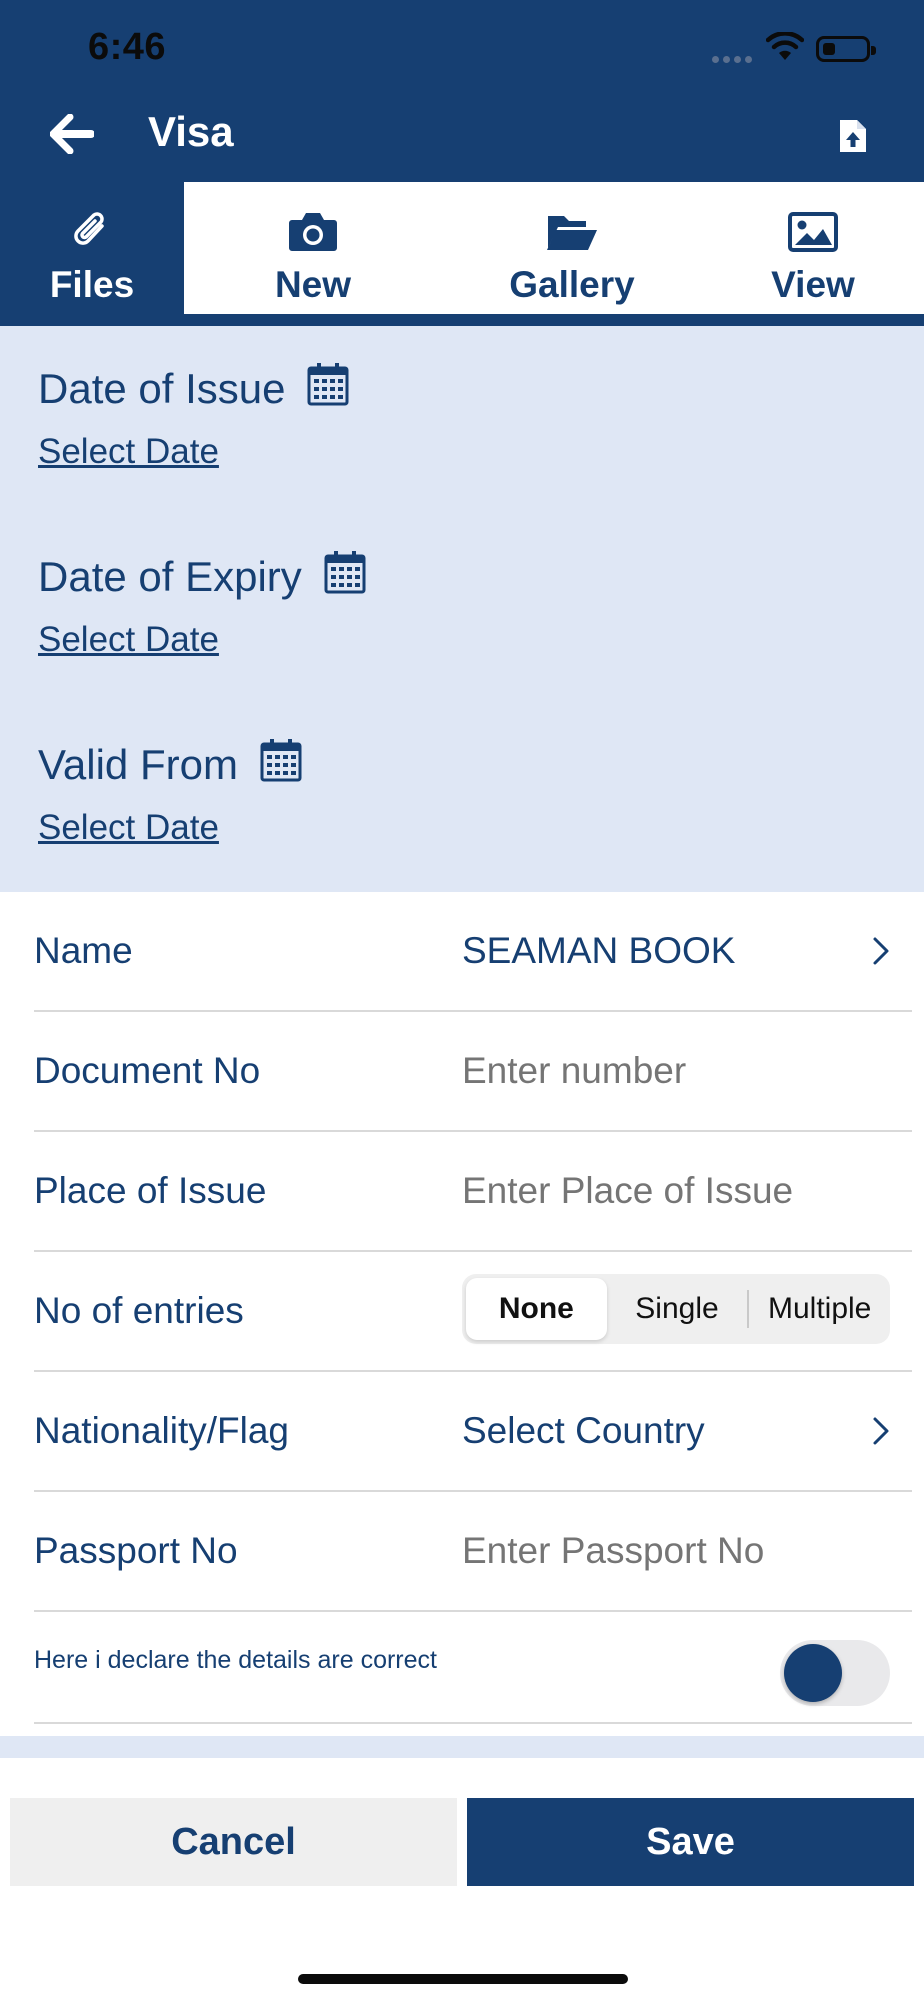  I want to click on declaration-row: Here i declare the details are correct, so click(473, 1664).